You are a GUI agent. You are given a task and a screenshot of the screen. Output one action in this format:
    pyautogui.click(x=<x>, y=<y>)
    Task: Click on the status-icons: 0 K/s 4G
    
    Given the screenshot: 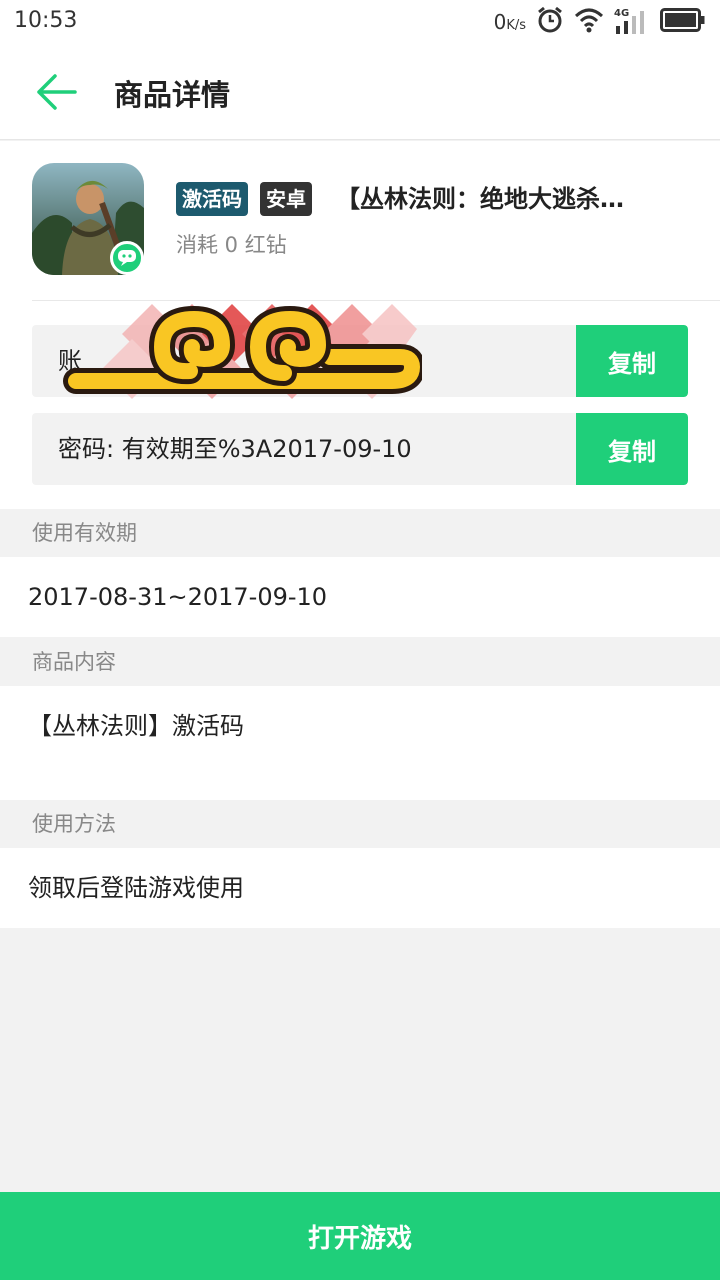 What is the action you would take?
    pyautogui.click(x=600, y=22)
    